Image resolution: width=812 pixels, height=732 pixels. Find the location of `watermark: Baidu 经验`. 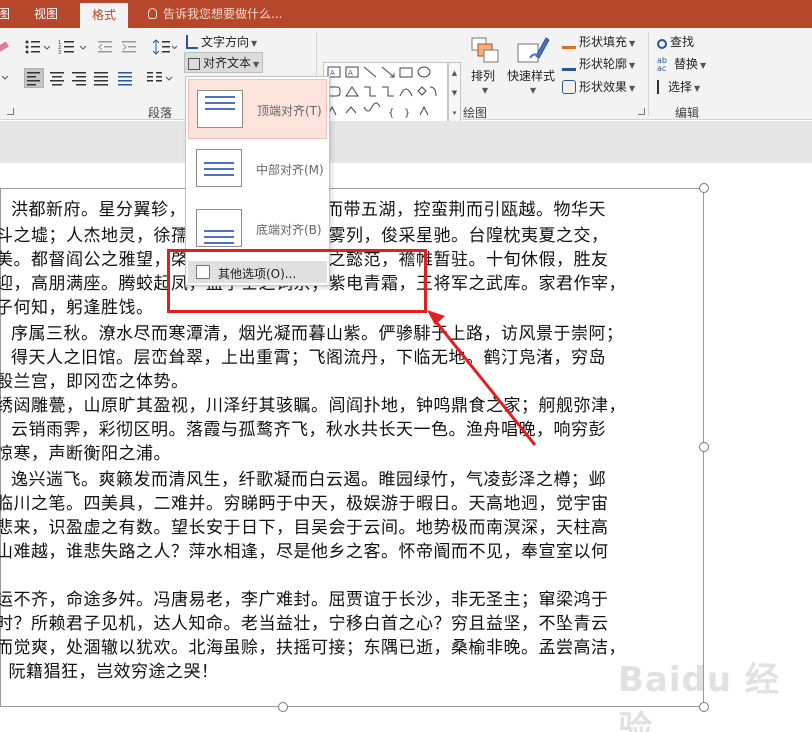

watermark: Baidu 经验 is located at coordinates (699, 696).